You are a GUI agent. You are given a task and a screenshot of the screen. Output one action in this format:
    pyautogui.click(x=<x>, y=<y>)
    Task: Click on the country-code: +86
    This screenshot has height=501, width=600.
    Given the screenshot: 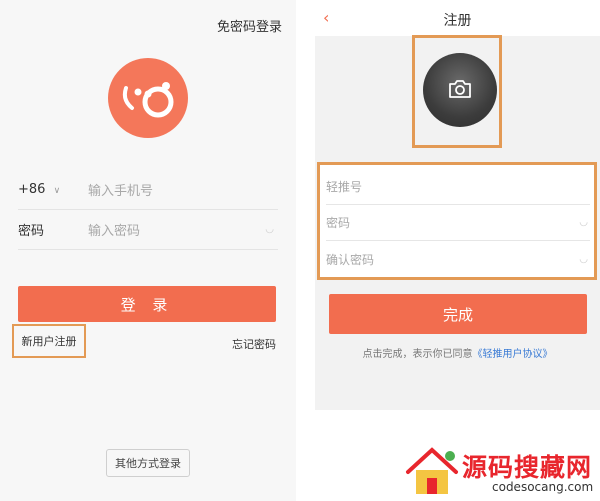 What is the action you would take?
    pyautogui.click(x=32, y=189)
    